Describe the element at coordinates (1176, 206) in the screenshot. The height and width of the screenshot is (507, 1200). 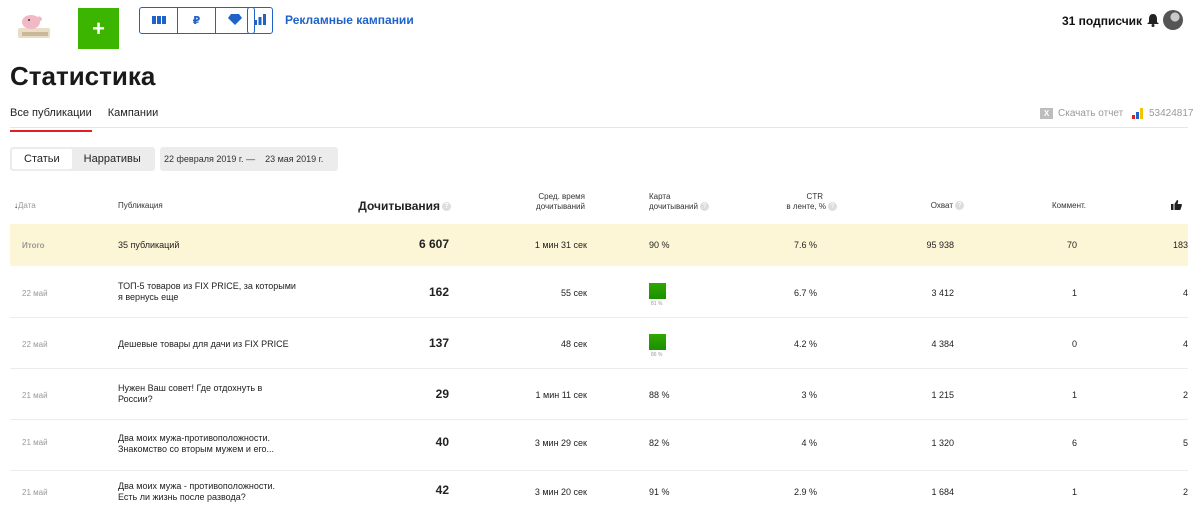
I see `thumbs-up-icon` at that location.